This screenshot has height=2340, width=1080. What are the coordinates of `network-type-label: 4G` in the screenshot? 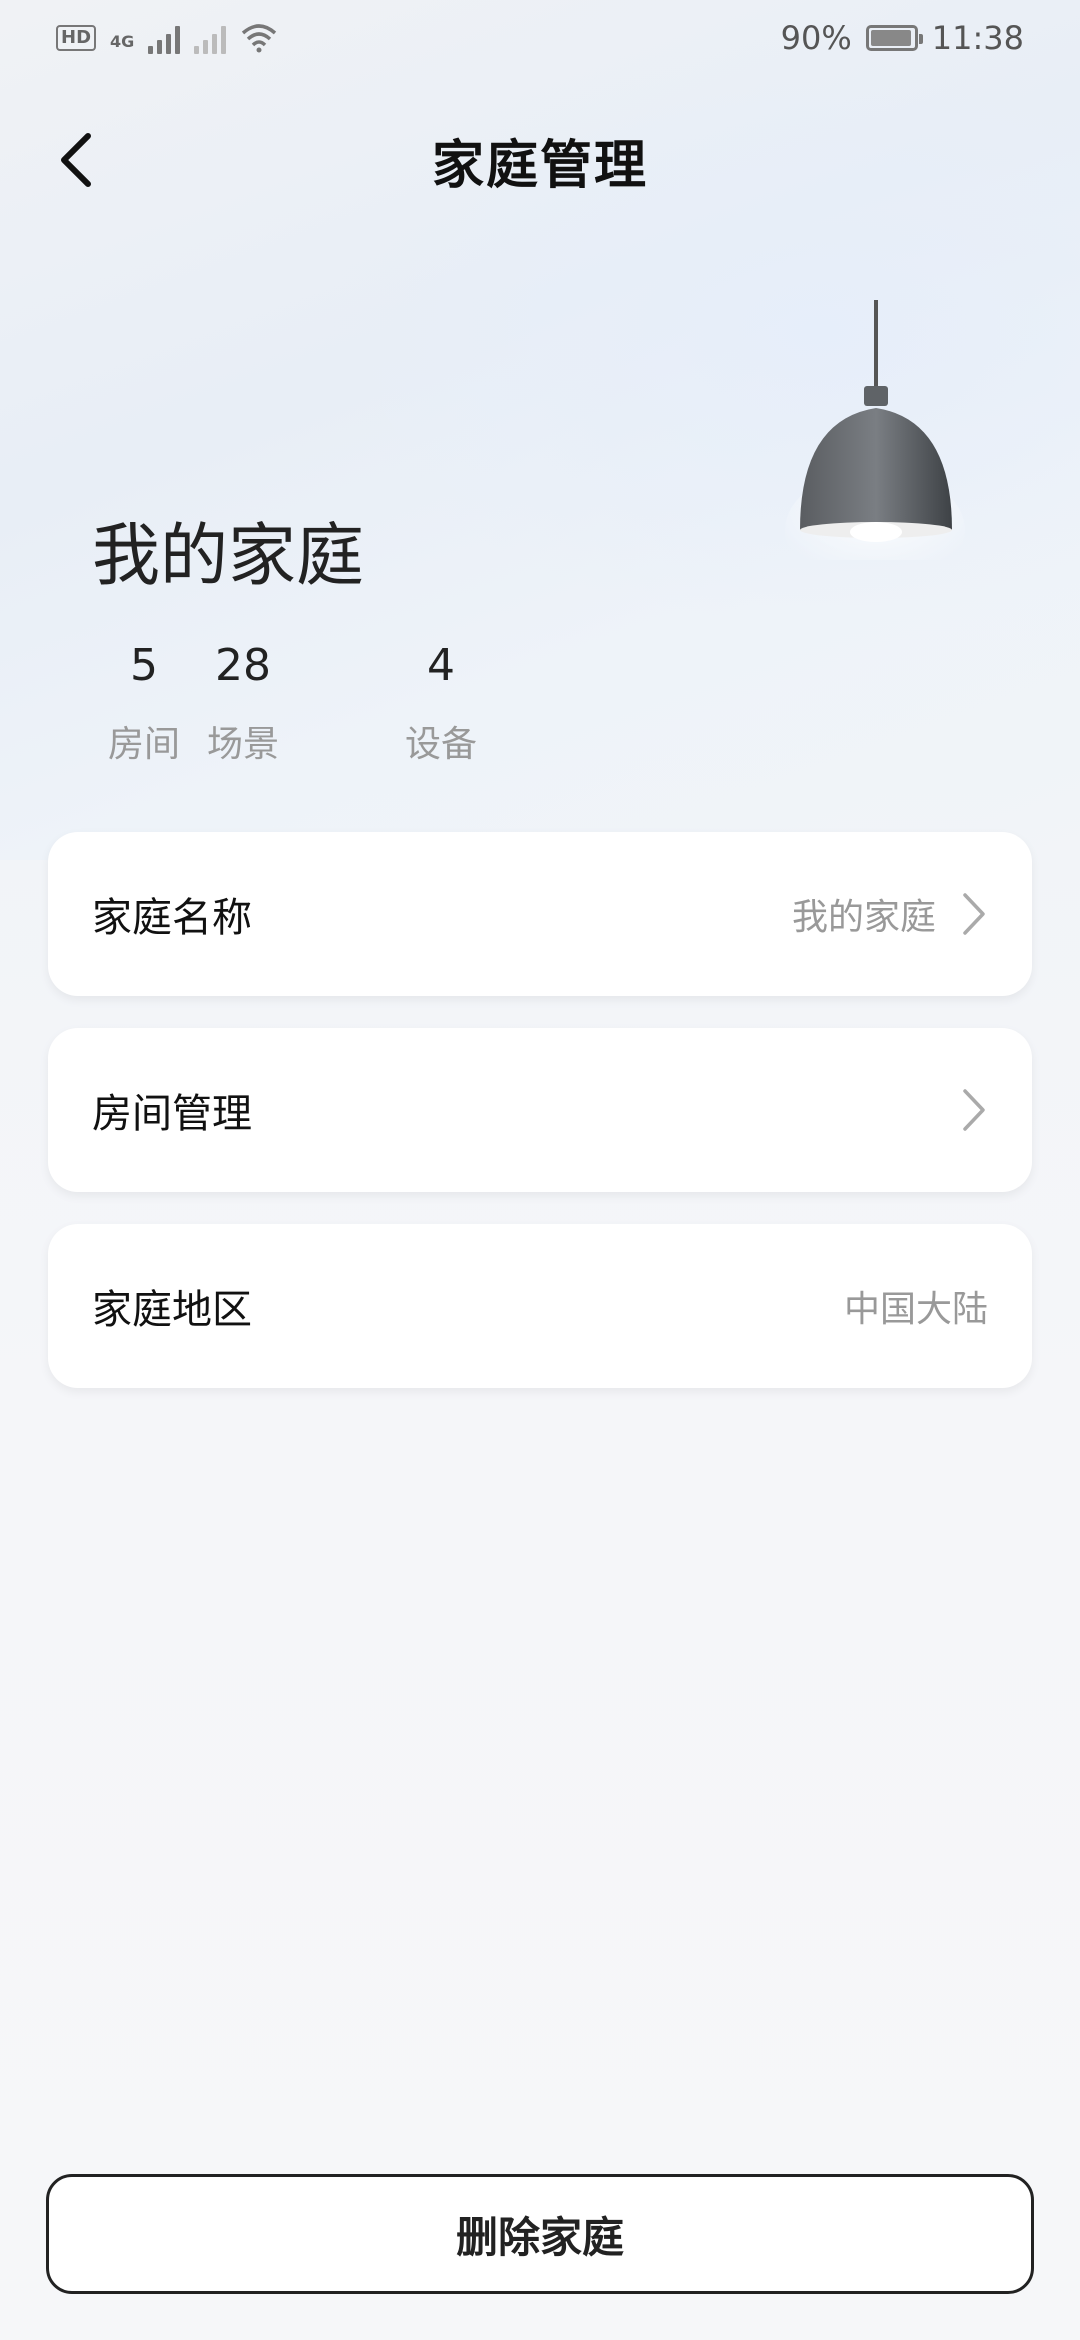 It's located at (122, 41).